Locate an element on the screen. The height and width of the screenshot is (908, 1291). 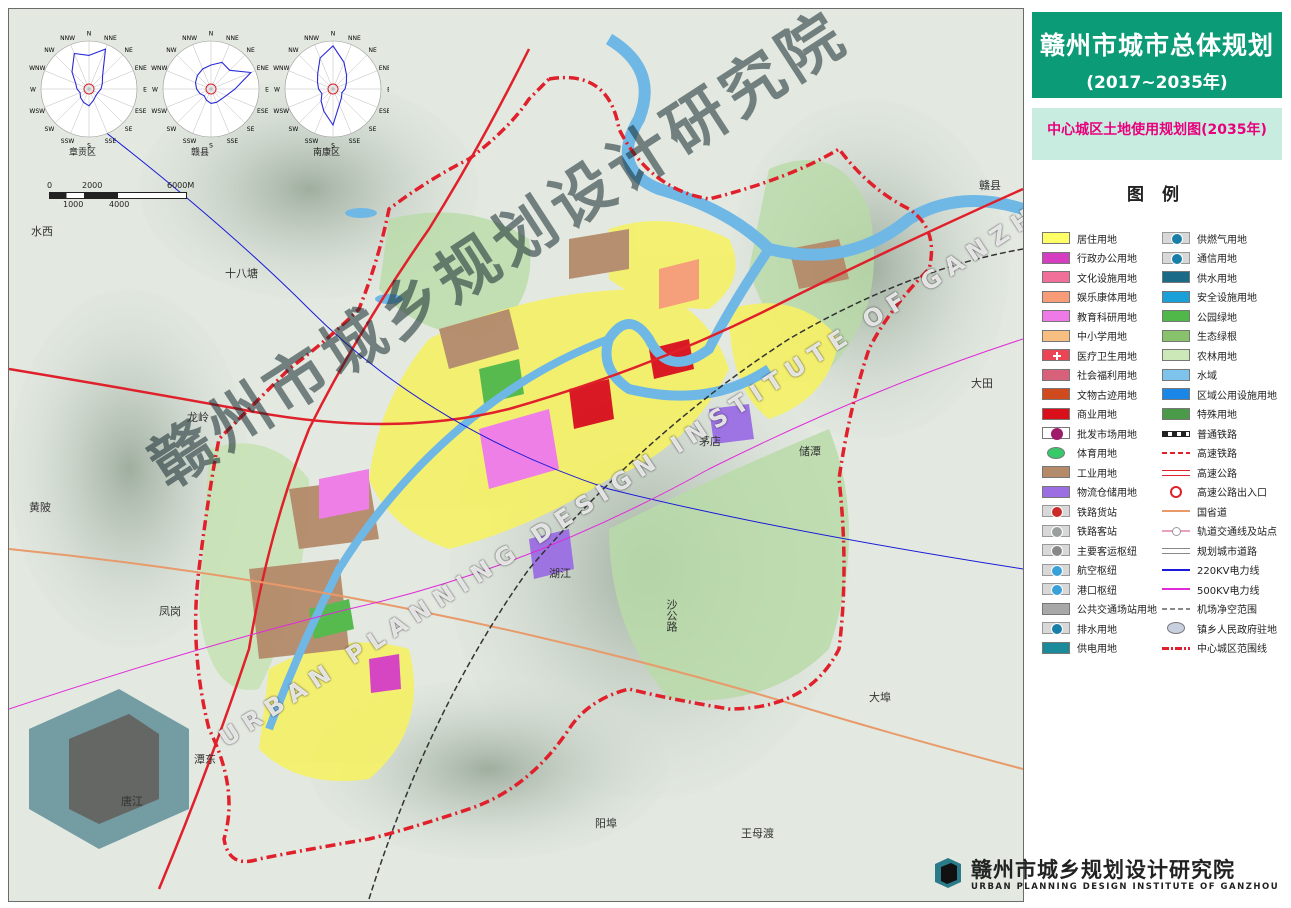
legend-item: 500KV电力线 is located at coordinates (1211, 589).